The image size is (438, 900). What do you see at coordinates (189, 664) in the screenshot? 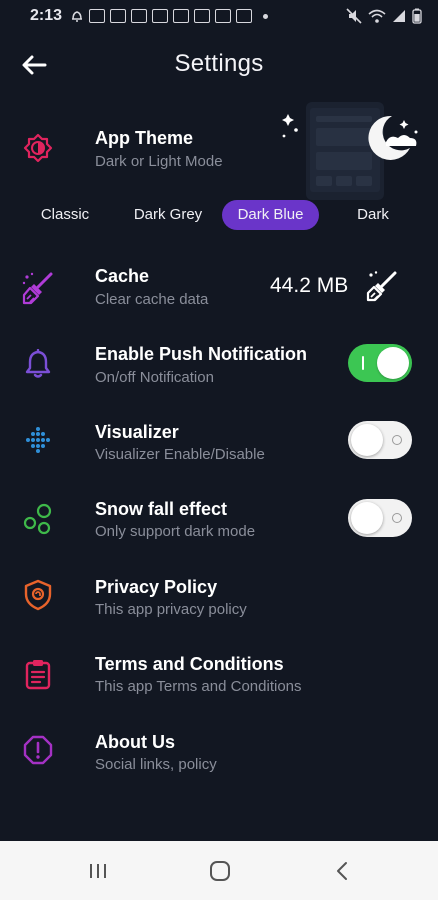
I see `terms-title: Terms and Conditions` at bounding box center [189, 664].